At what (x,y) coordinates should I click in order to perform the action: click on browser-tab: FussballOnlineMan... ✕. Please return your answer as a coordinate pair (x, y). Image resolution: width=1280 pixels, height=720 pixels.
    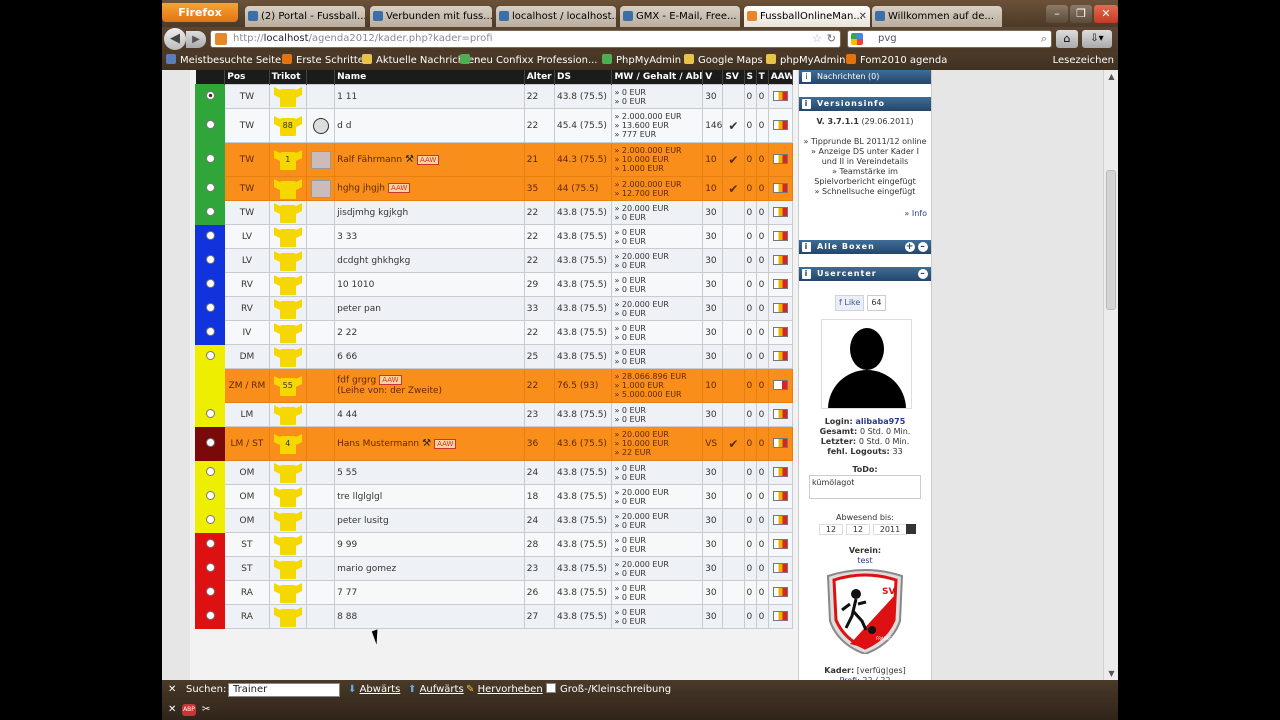
    Looking at the image, I should click on (807, 16).